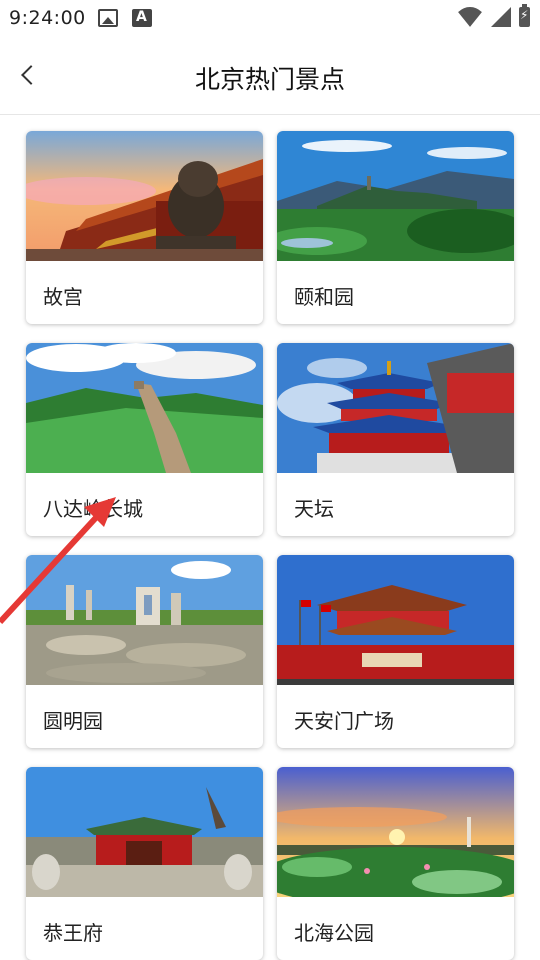  I want to click on attraction-name: 八达岭长城, so click(93, 509).